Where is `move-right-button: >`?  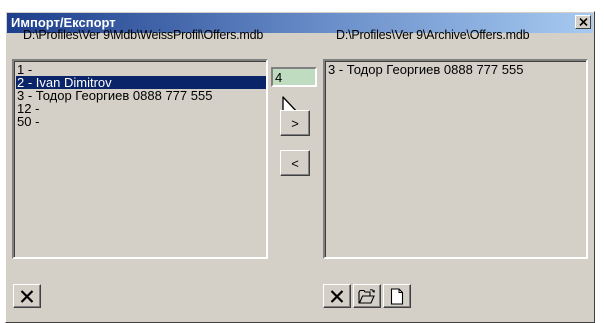
move-right-button: > is located at coordinates (295, 123).